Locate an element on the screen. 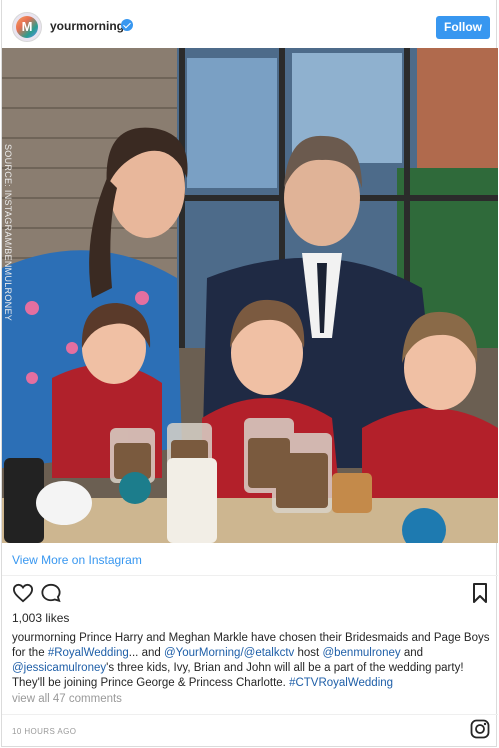 The height and width of the screenshot is (748, 499). mention-link: @YourMorning is located at coordinates (202, 653).